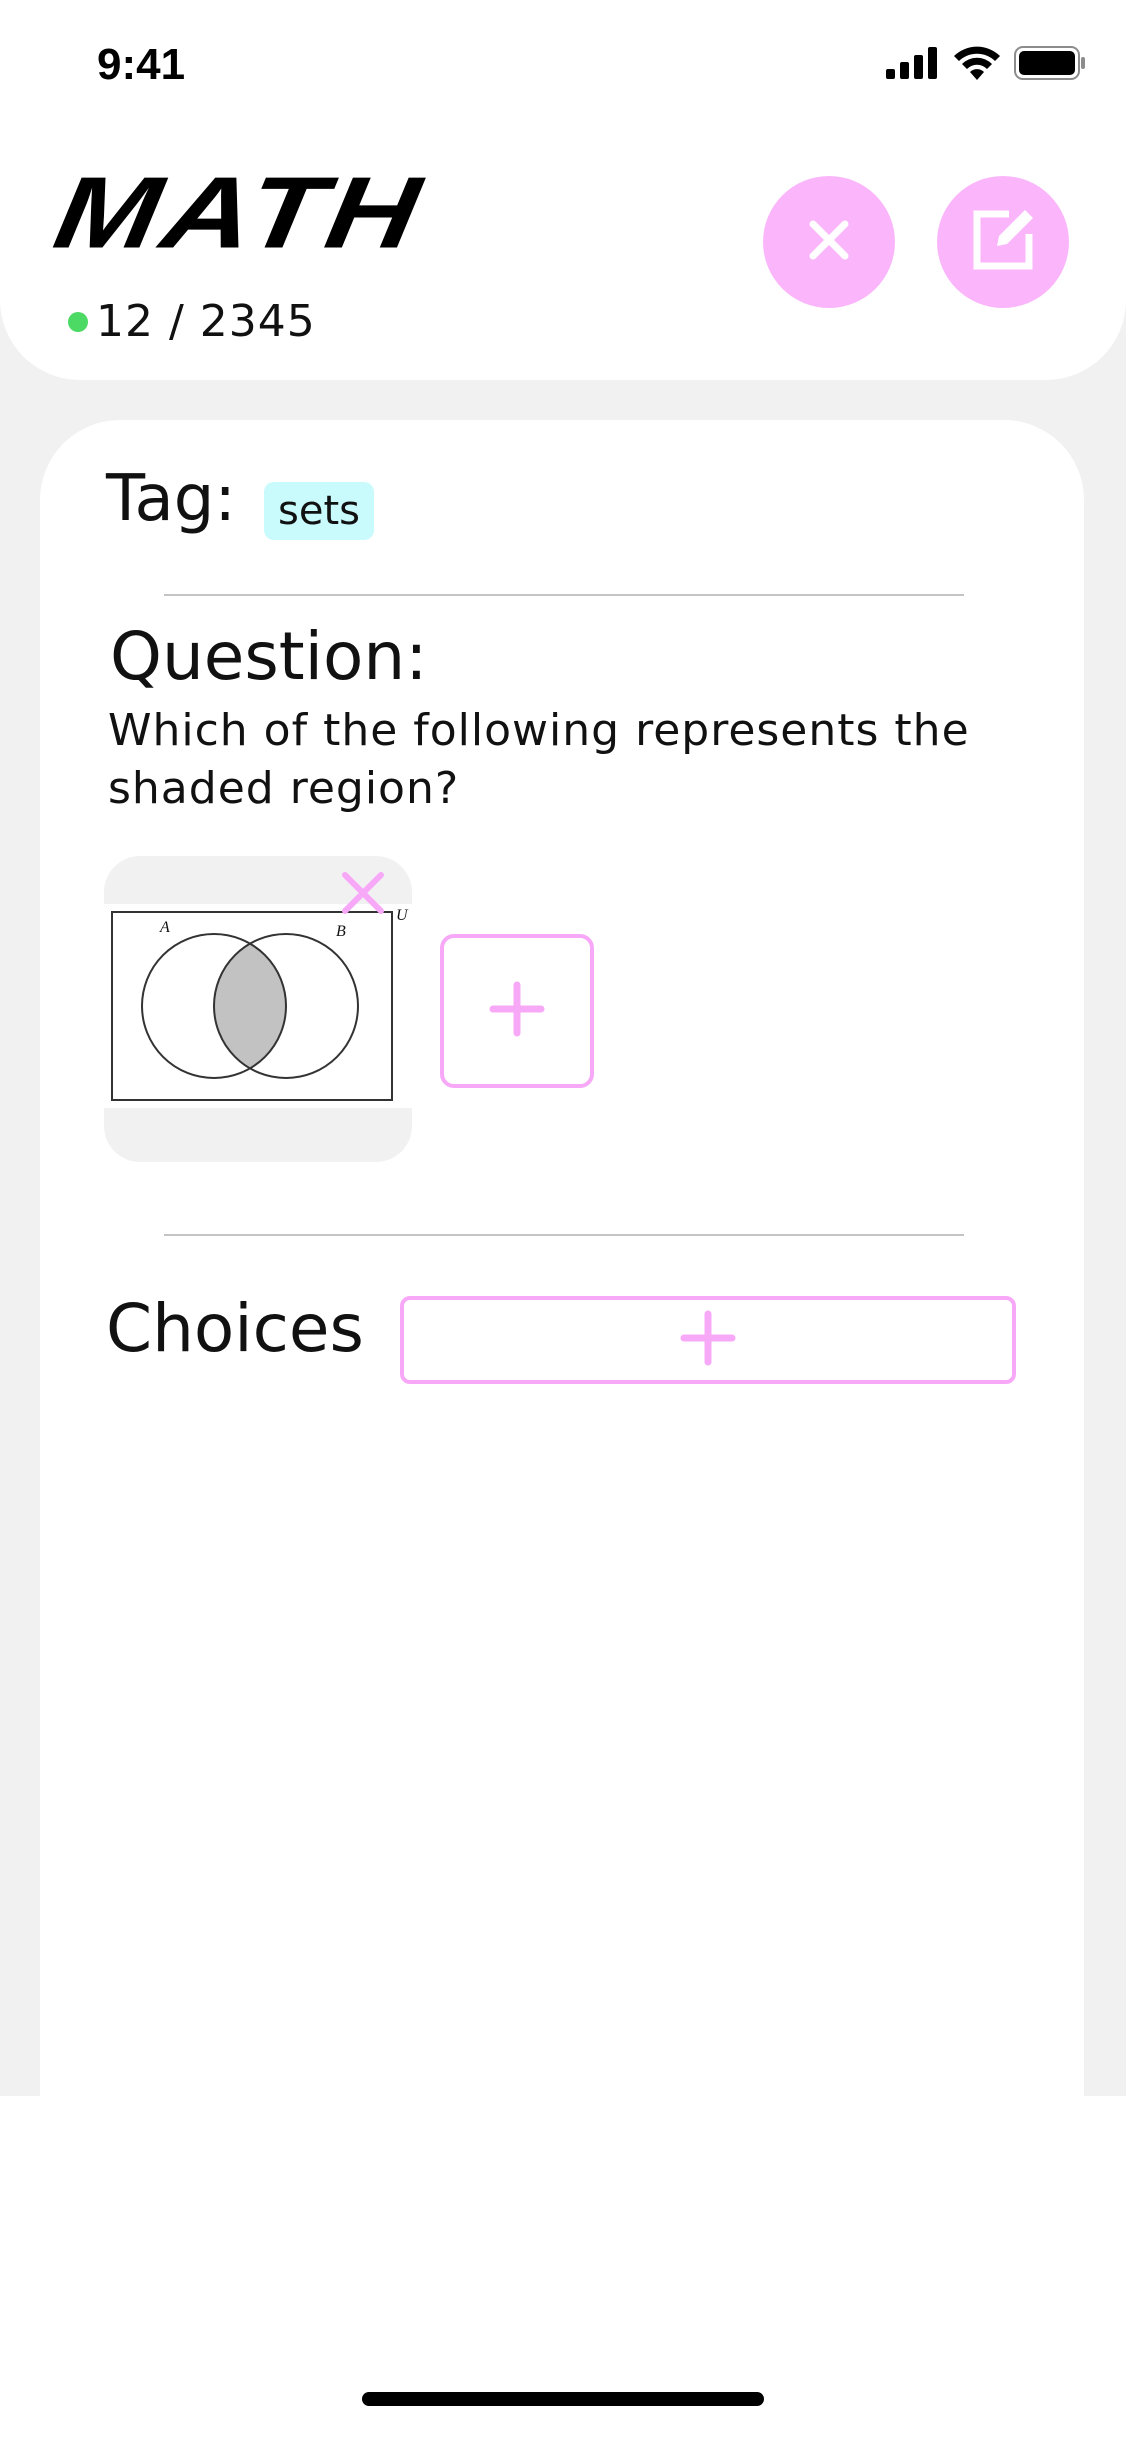 This screenshot has height=2437, width=1126. I want to click on battery-icon, so click(1050, 65).